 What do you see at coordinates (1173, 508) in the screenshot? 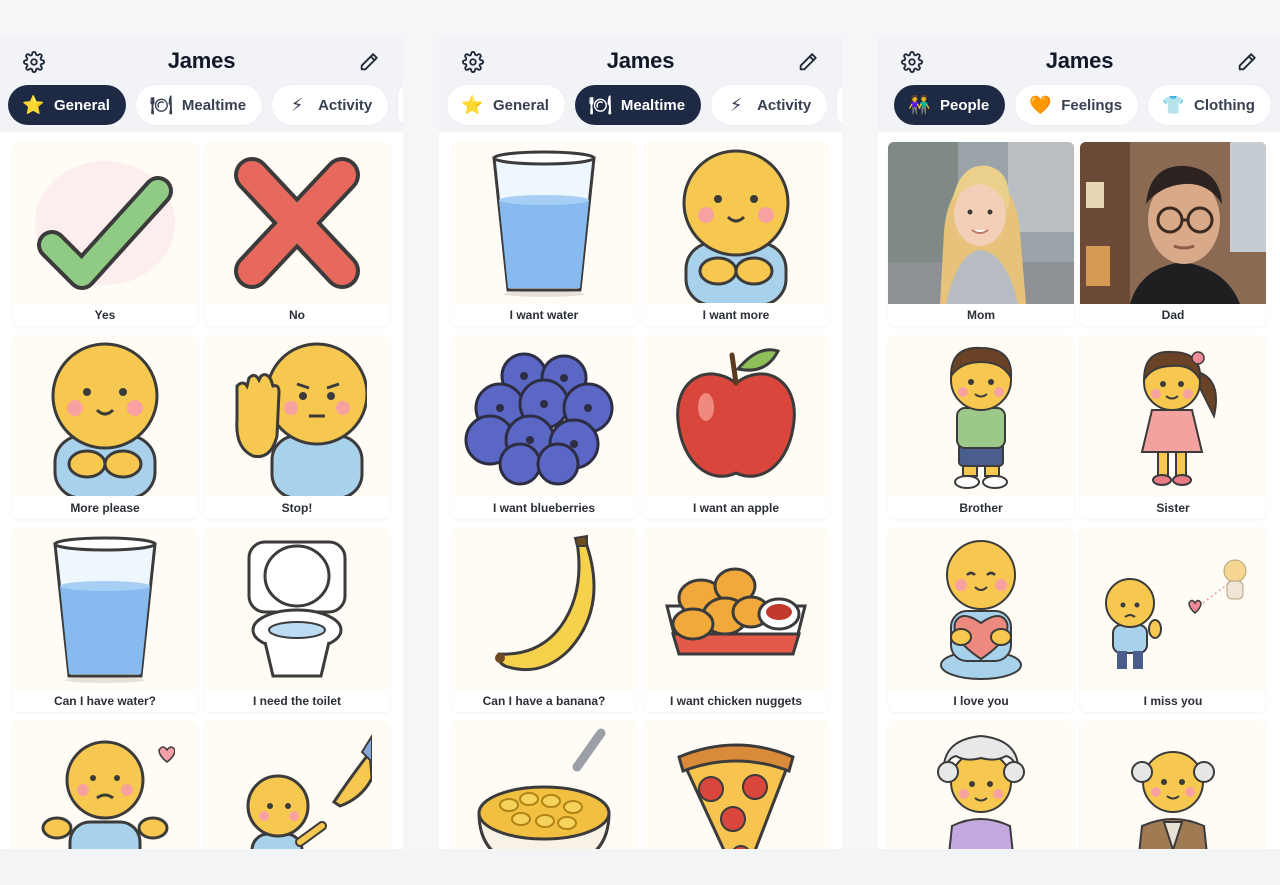
I see `card-label: Sister` at bounding box center [1173, 508].